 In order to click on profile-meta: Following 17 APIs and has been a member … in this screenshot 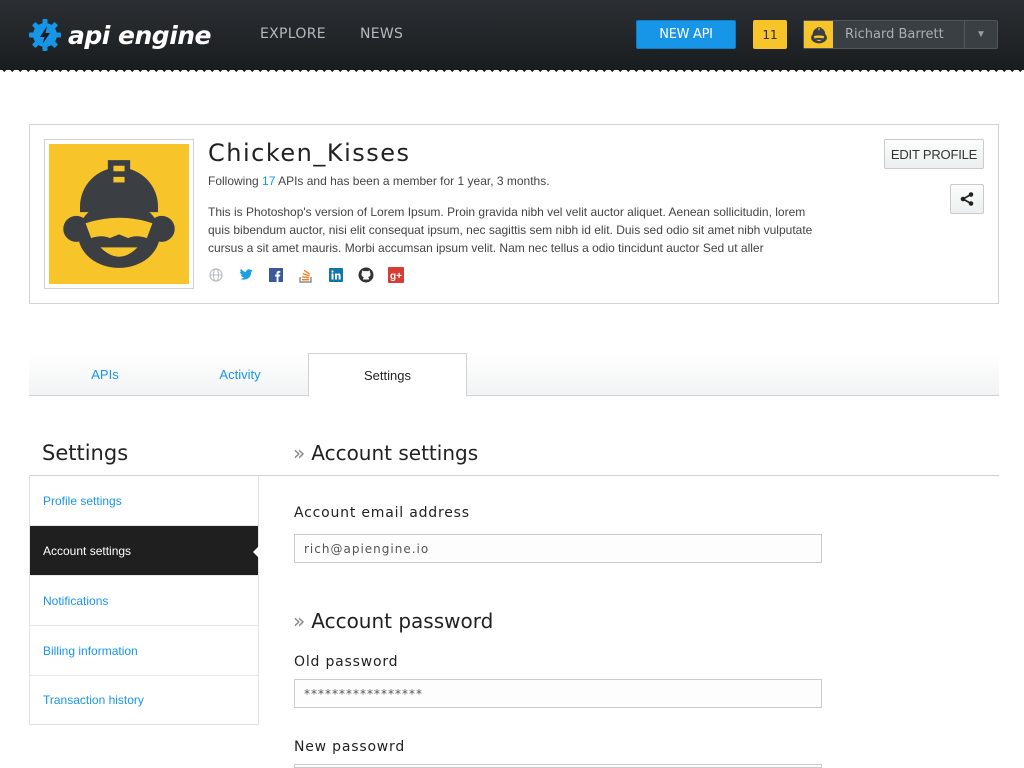, I will do `click(379, 181)`.